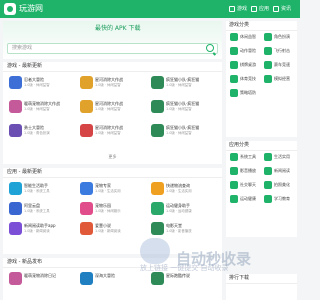 This screenshot has height=300, width=320. Describe the element at coordinates (246, 37) in the screenshot. I see `category-item: 休闲益智` at that location.